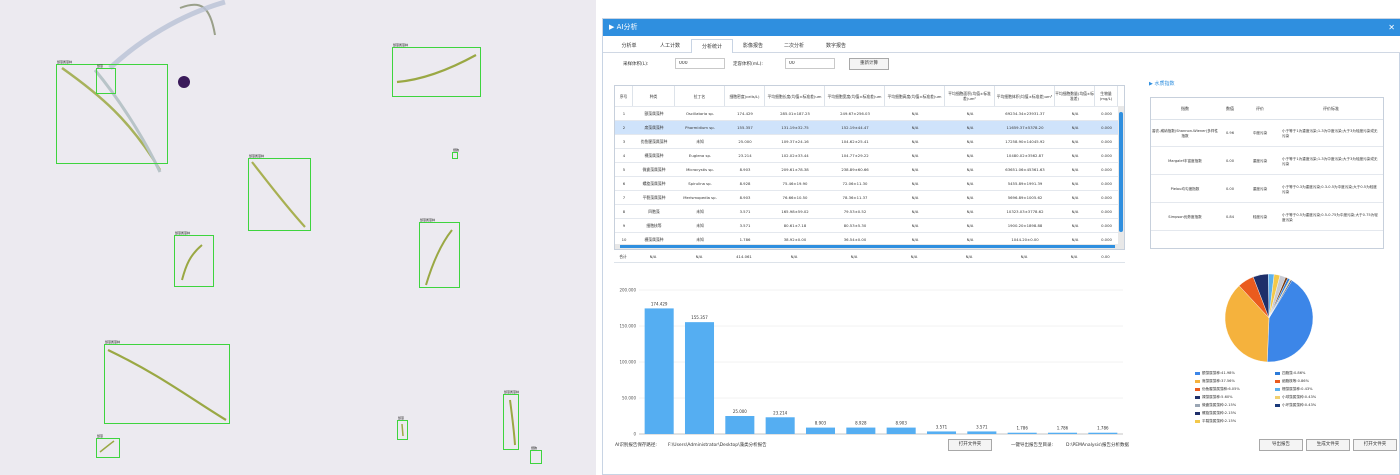 The image size is (1400, 475). I want to click on create-folder-button: 生成文件夹, so click(1328, 445).